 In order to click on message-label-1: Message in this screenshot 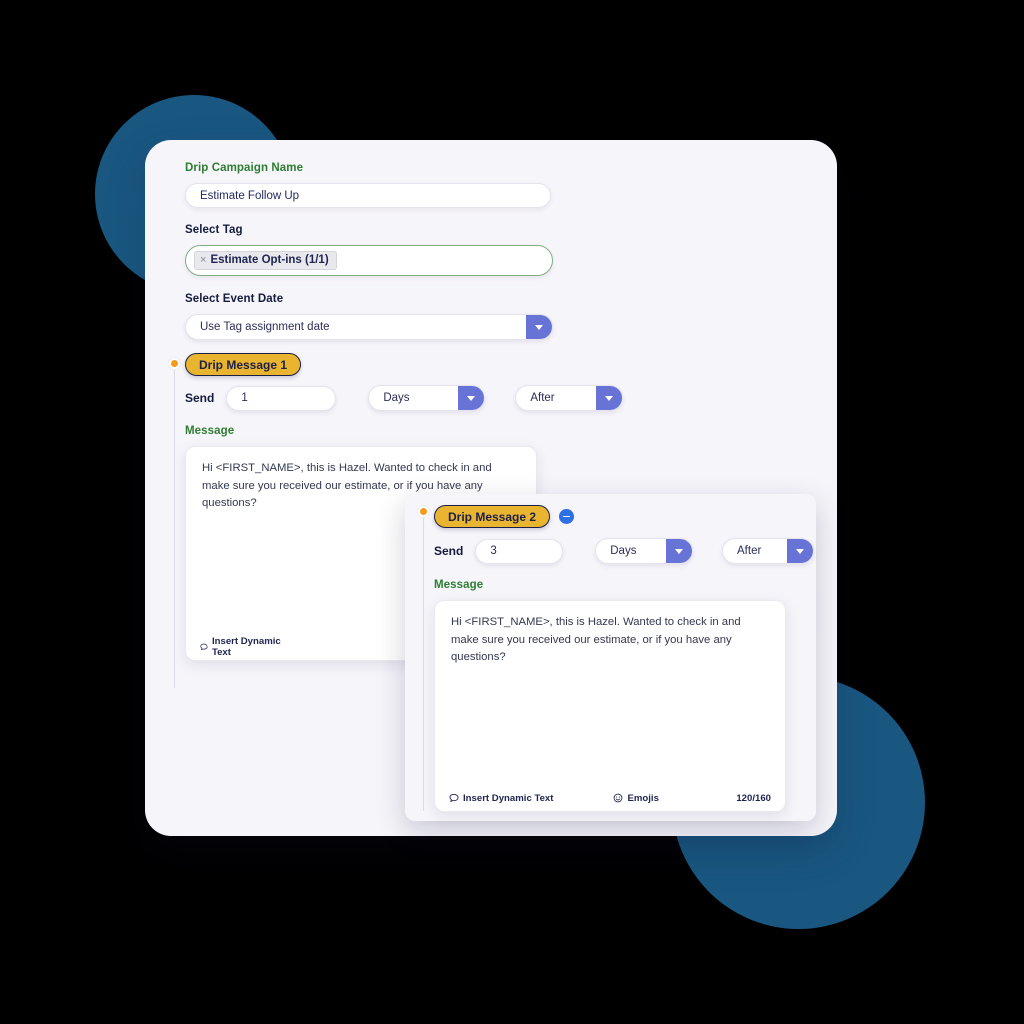, I will do `click(210, 431)`.